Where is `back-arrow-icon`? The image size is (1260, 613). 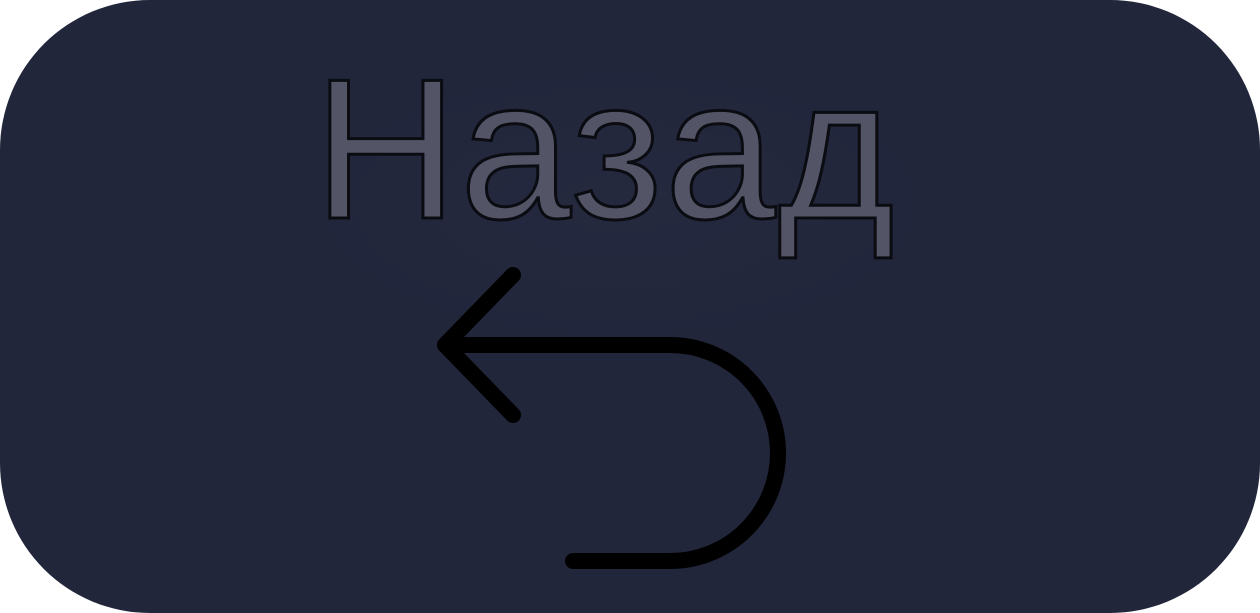 back-arrow-icon is located at coordinates (611, 418).